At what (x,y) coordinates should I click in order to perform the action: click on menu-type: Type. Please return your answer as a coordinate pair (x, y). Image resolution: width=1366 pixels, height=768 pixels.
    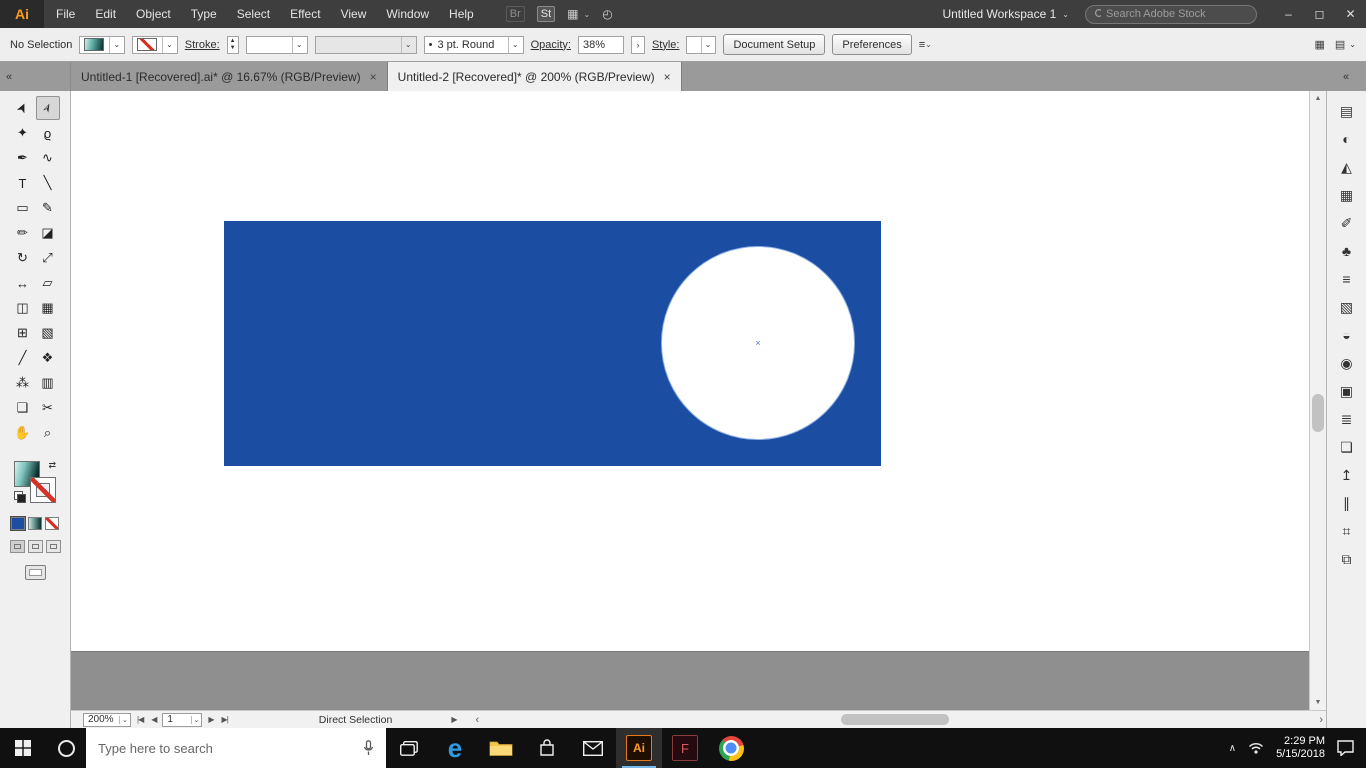
    Looking at the image, I should click on (204, 14).